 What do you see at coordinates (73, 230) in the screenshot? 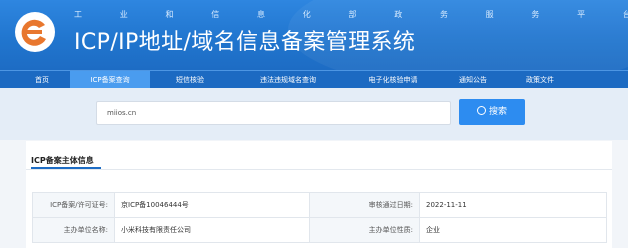
I see `organizer-name-label: 主办单位名称:` at bounding box center [73, 230].